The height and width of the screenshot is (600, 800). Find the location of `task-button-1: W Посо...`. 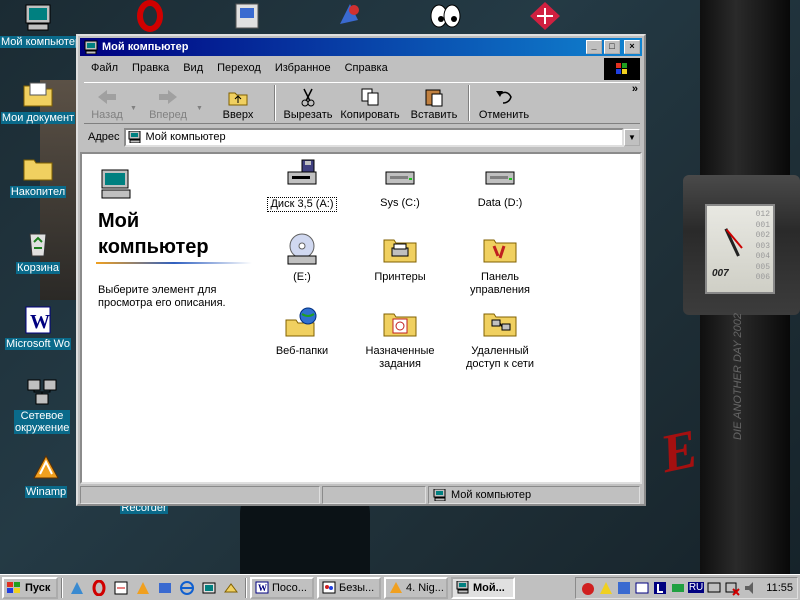

task-button-1: W Посо... is located at coordinates (282, 587).